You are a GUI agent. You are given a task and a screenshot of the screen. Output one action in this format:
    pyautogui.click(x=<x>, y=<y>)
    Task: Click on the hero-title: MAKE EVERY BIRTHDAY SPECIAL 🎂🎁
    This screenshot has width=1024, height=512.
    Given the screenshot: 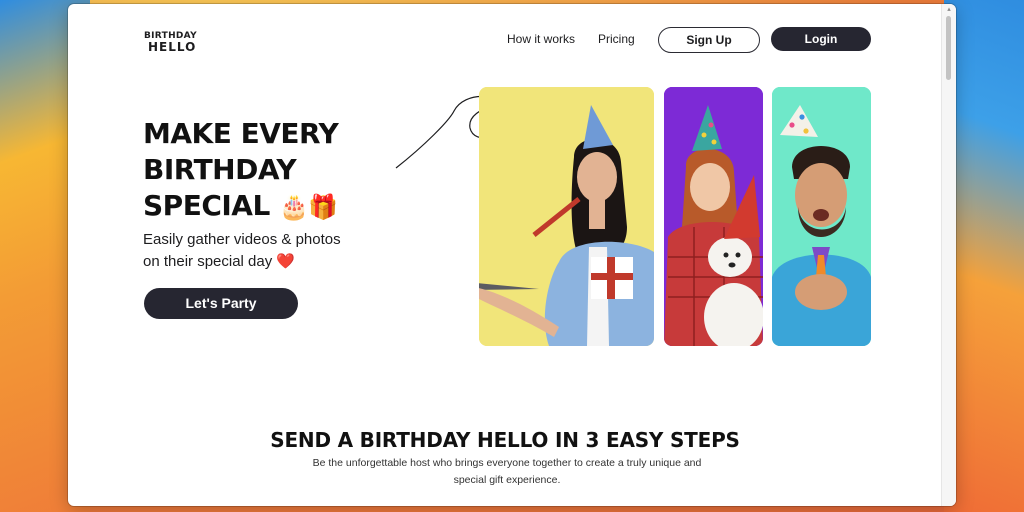 What is the action you would take?
    pyautogui.click(x=273, y=170)
    